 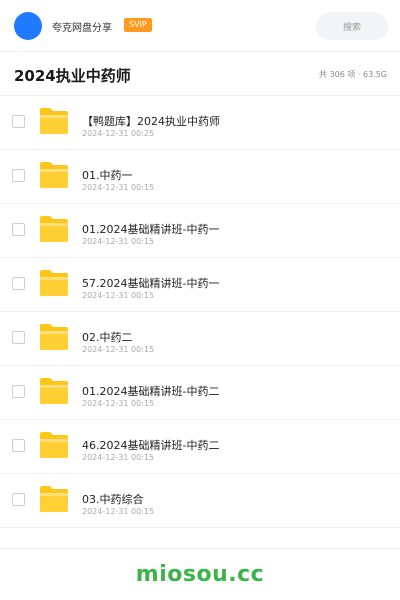 What do you see at coordinates (28, 26) in the screenshot?
I see `avatar` at bounding box center [28, 26].